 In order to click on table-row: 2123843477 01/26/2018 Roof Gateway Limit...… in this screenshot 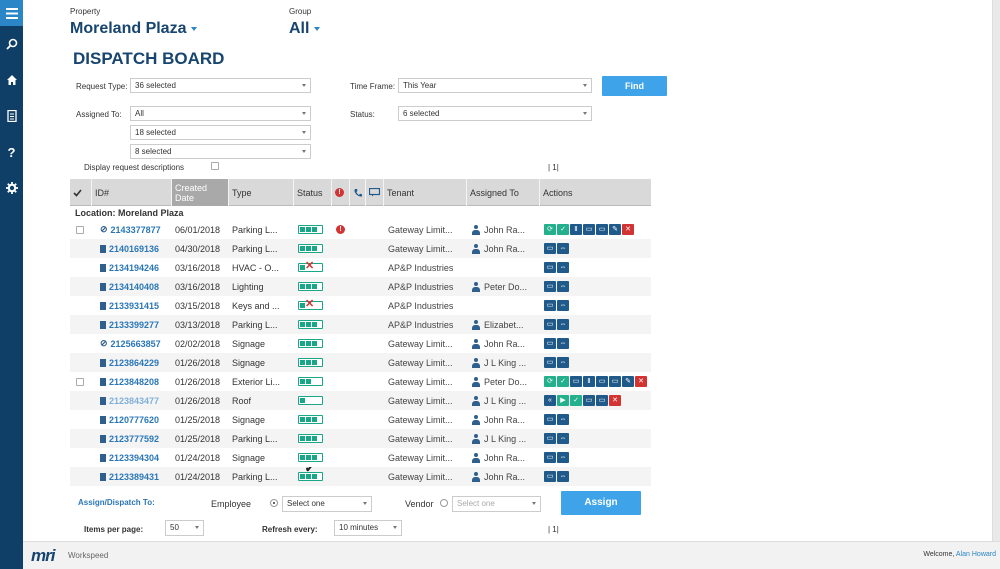, I will do `click(360, 400)`.